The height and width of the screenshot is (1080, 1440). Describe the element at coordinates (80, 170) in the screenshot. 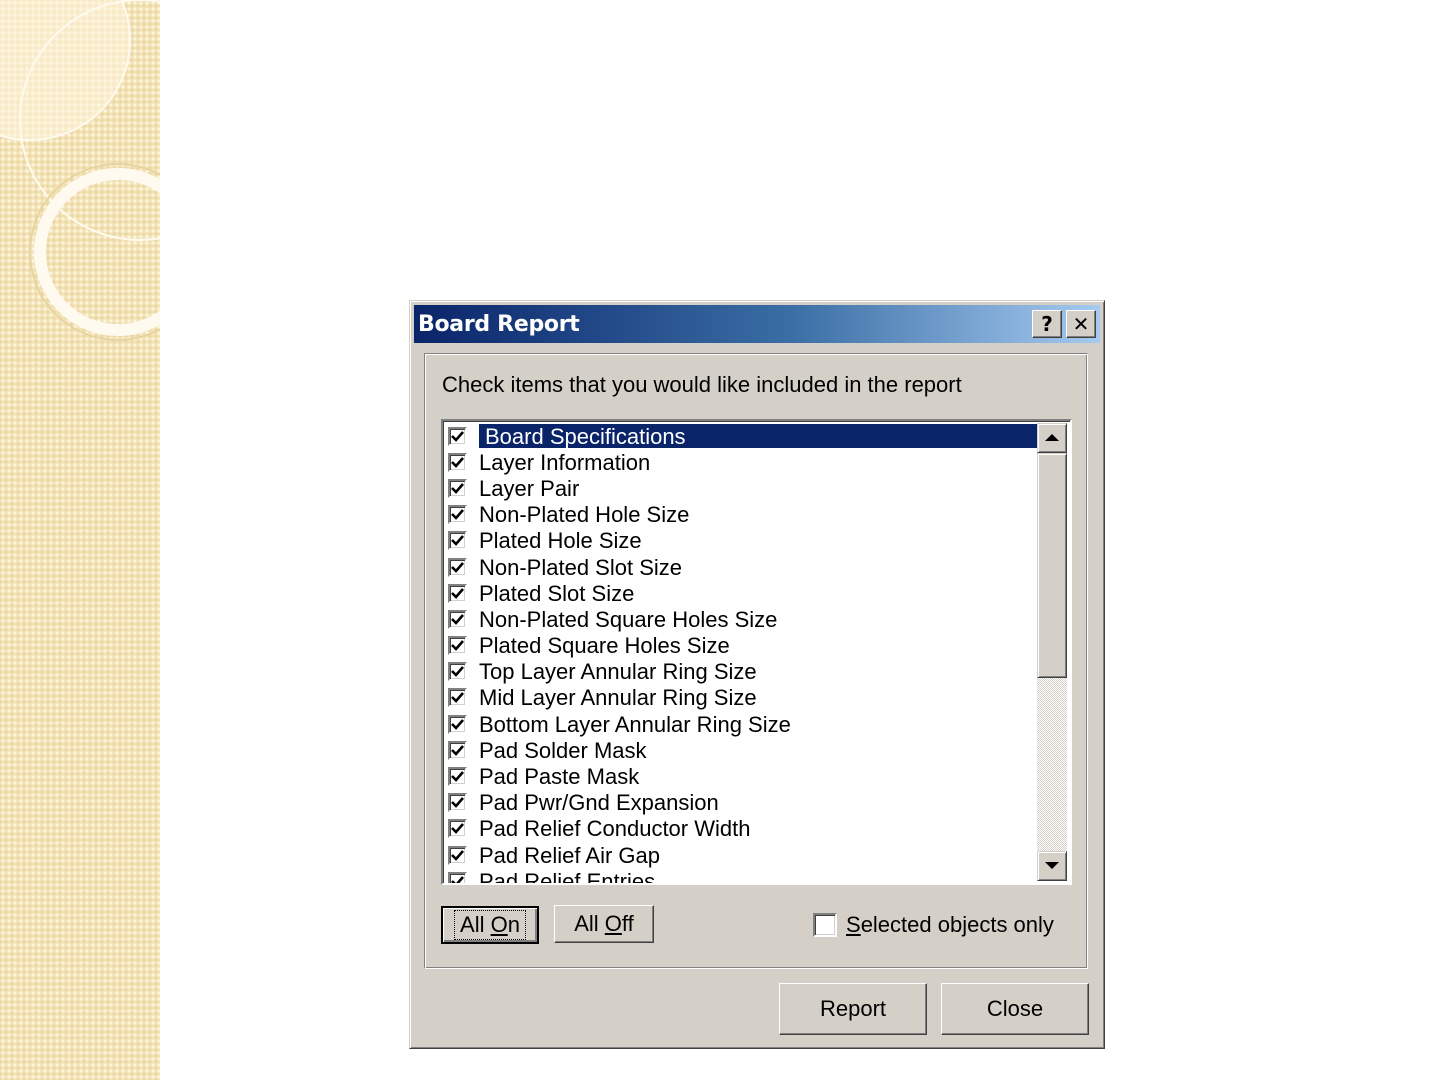

I see `decorative-circles` at that location.